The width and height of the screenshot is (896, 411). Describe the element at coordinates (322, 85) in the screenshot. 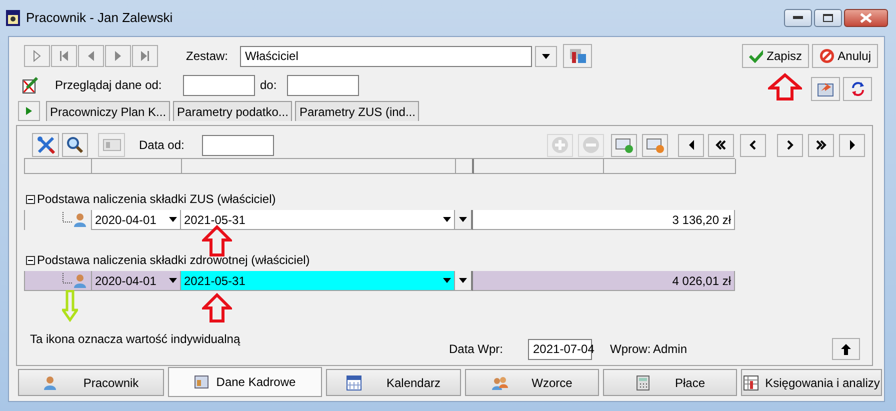

I see `date-to-field` at that location.